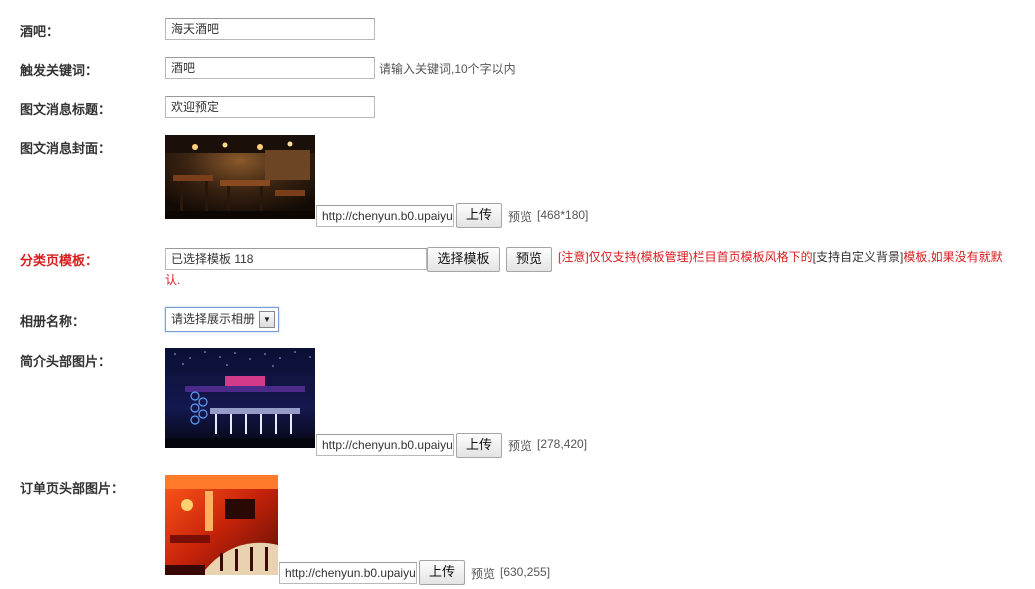  Describe the element at coordinates (953, 257) in the screenshot. I see `template-notice-suffix-1: 模板,如果没有就默` at that location.